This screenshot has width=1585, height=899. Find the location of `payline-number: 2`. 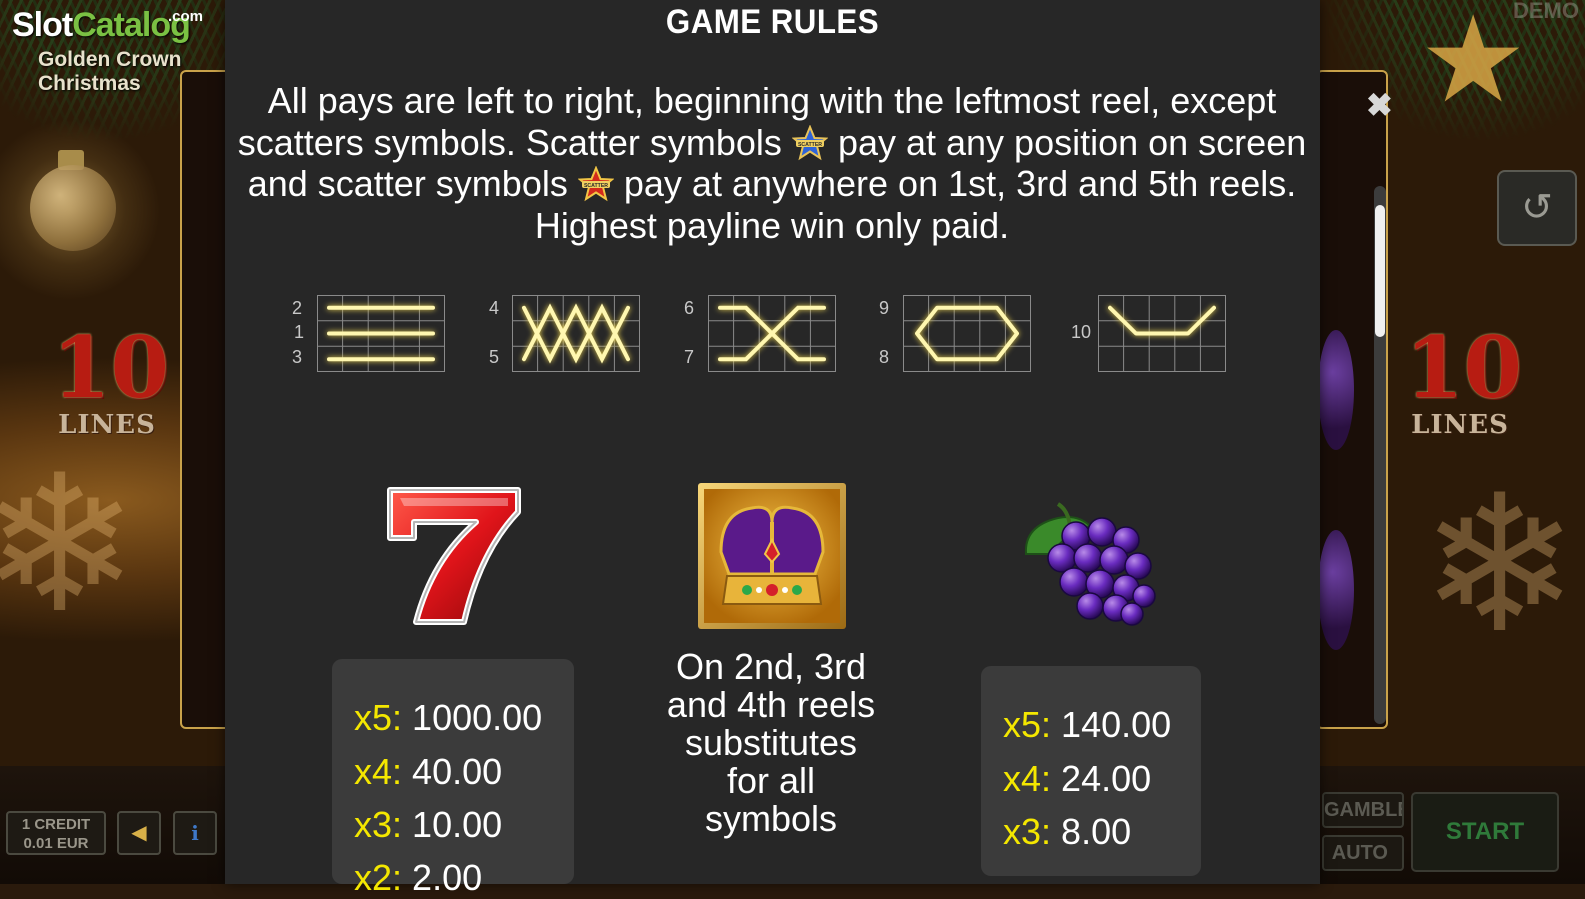

payline-number: 2 is located at coordinates (297, 308).